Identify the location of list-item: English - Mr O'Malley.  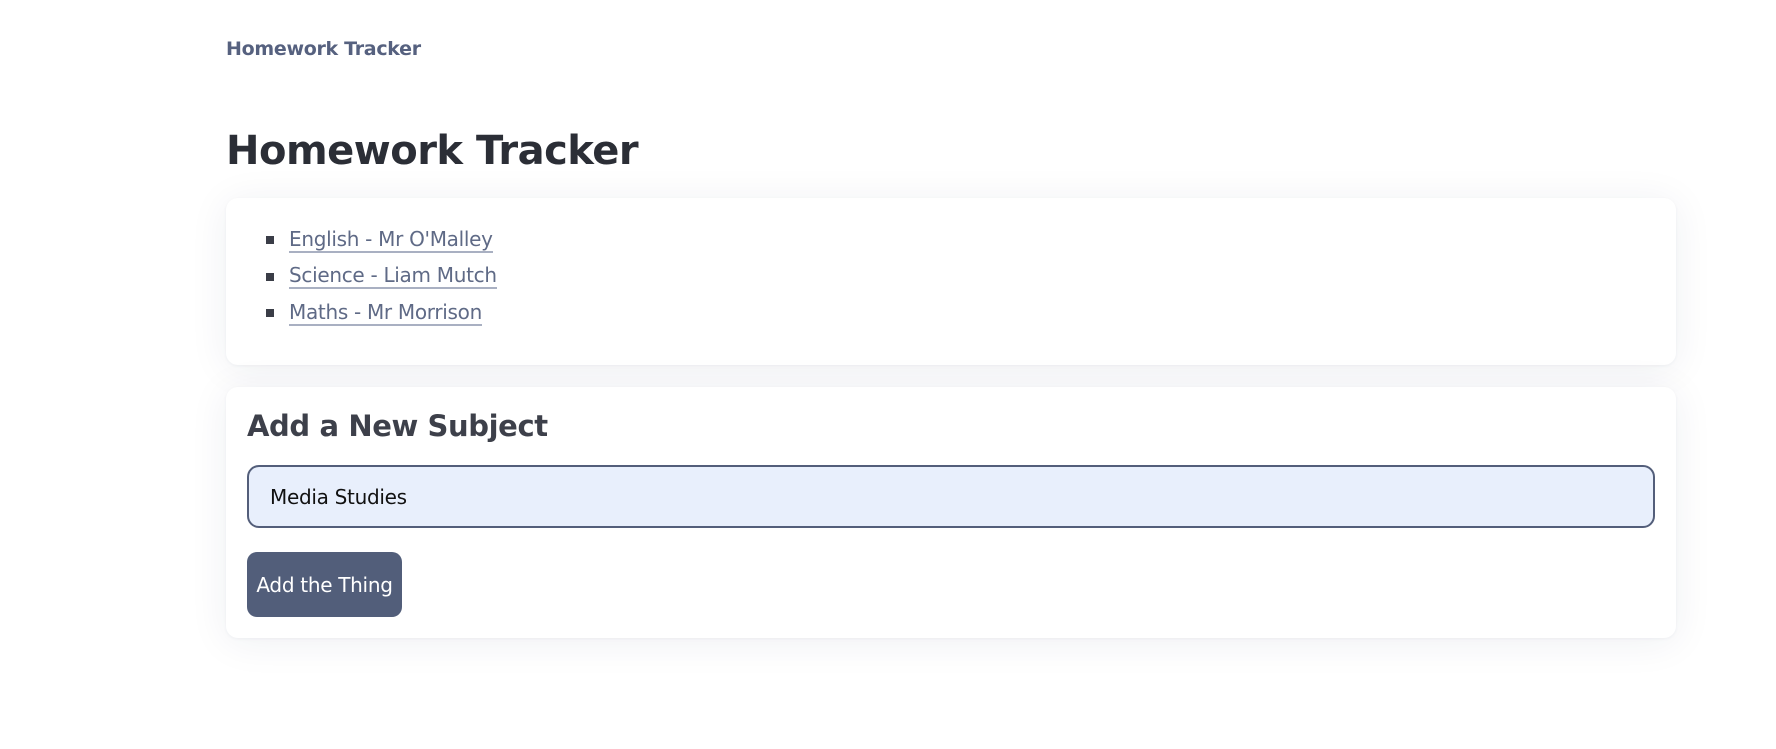
(381, 240).